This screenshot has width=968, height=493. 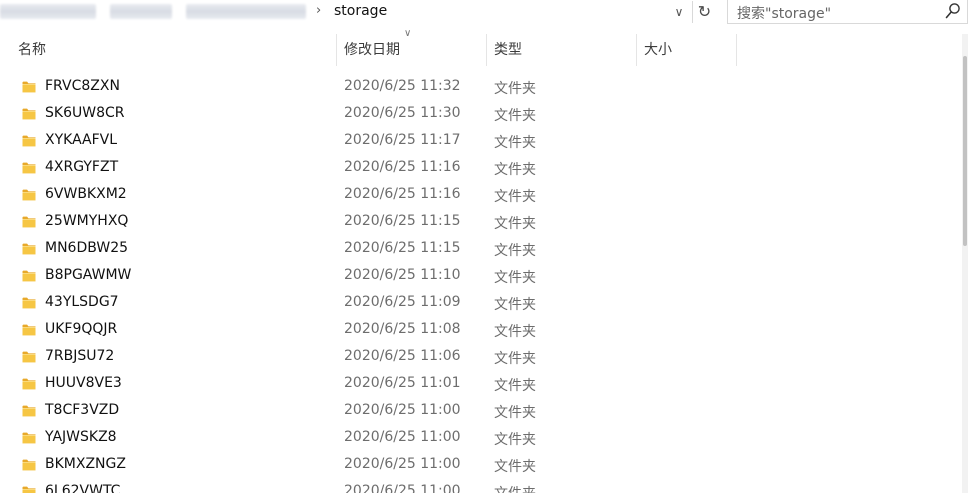 What do you see at coordinates (81, 167) in the screenshot?
I see `file-name: 4XRGYFZT` at bounding box center [81, 167].